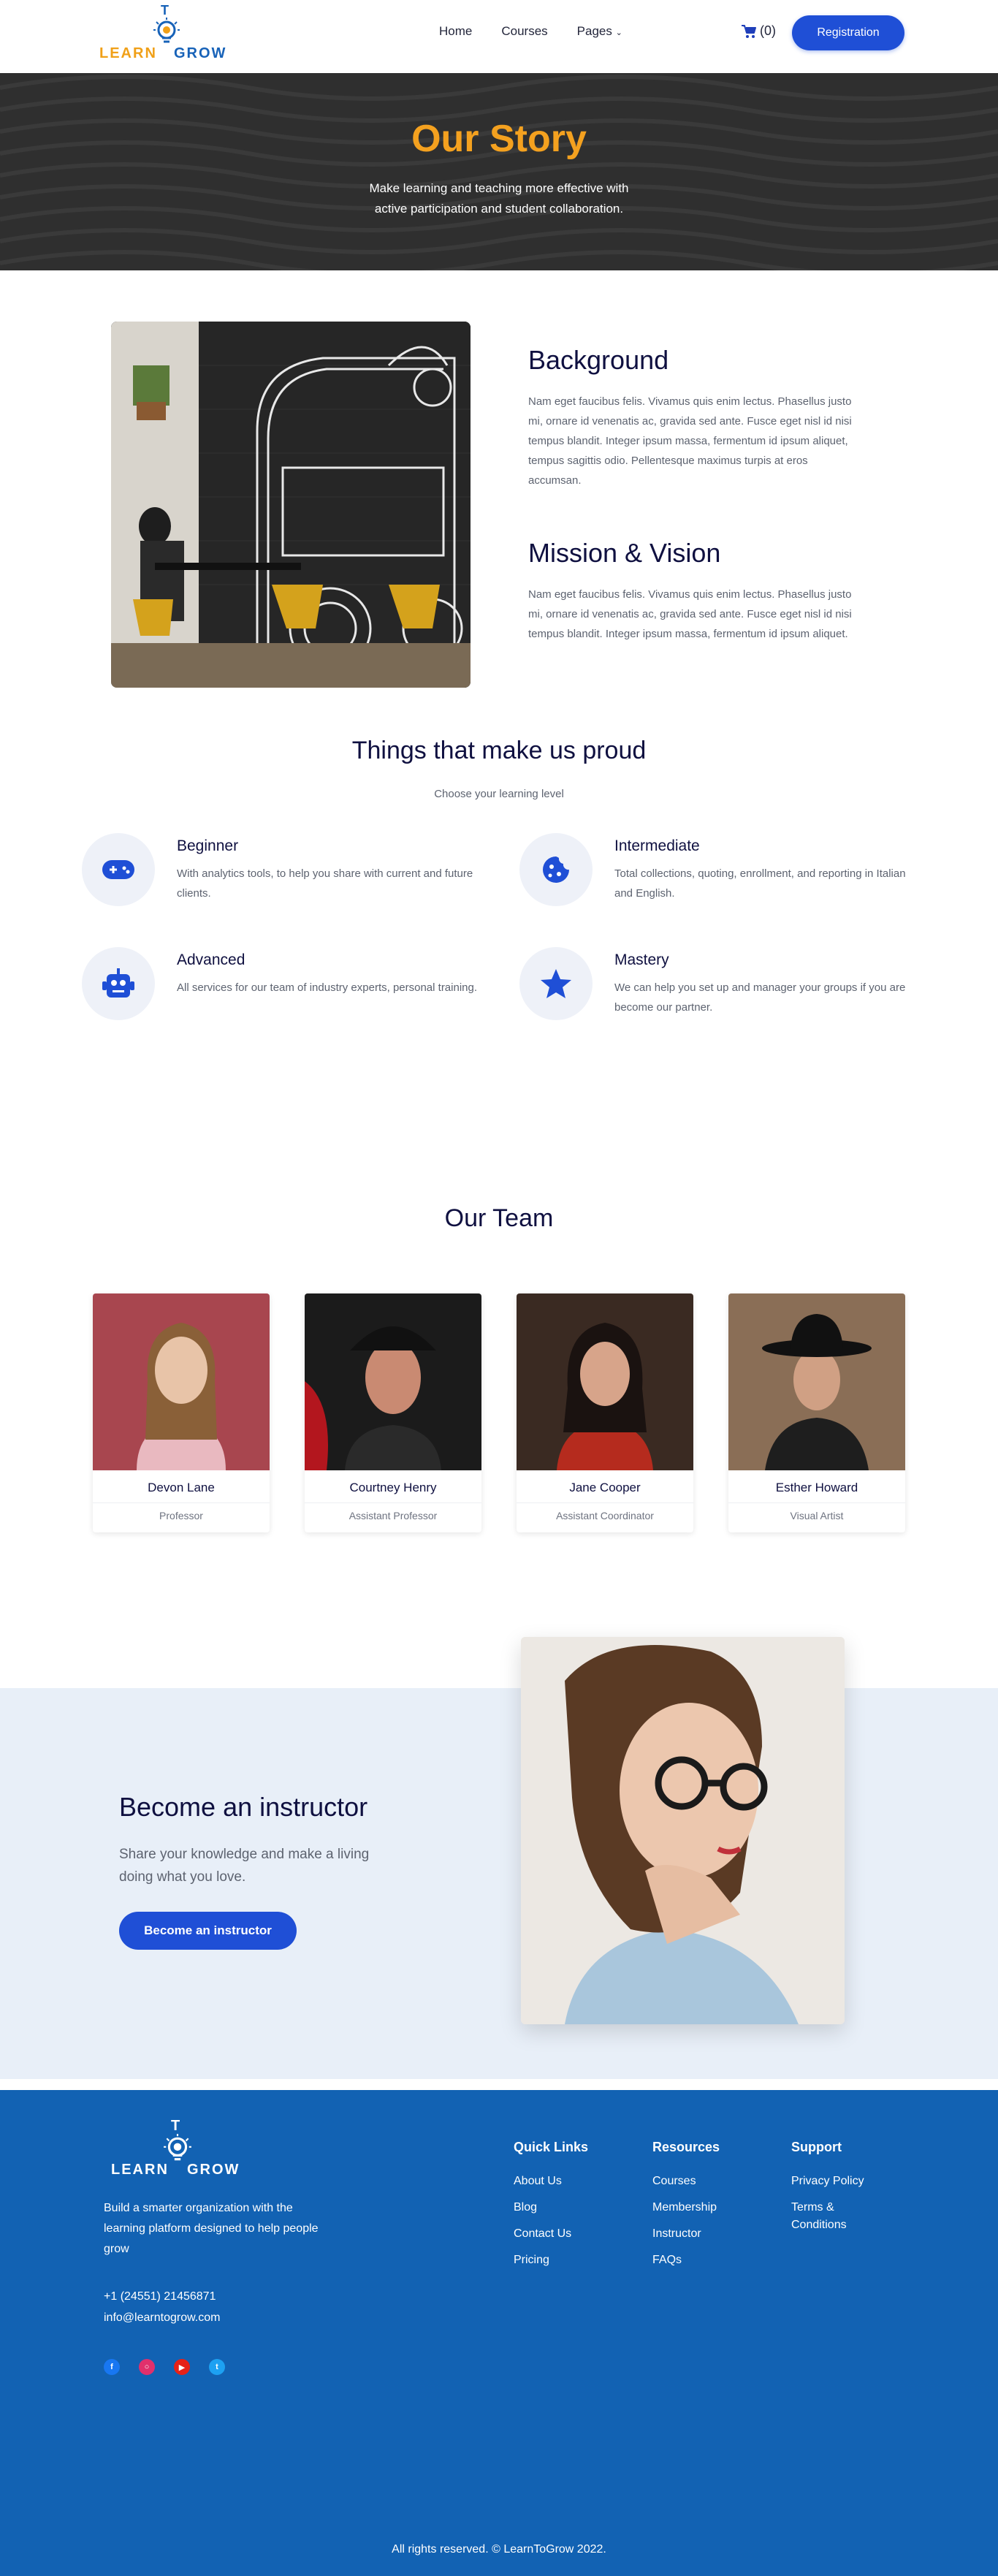 This screenshot has height=2576, width=998. I want to click on footer-col-title: Support, so click(816, 2147).